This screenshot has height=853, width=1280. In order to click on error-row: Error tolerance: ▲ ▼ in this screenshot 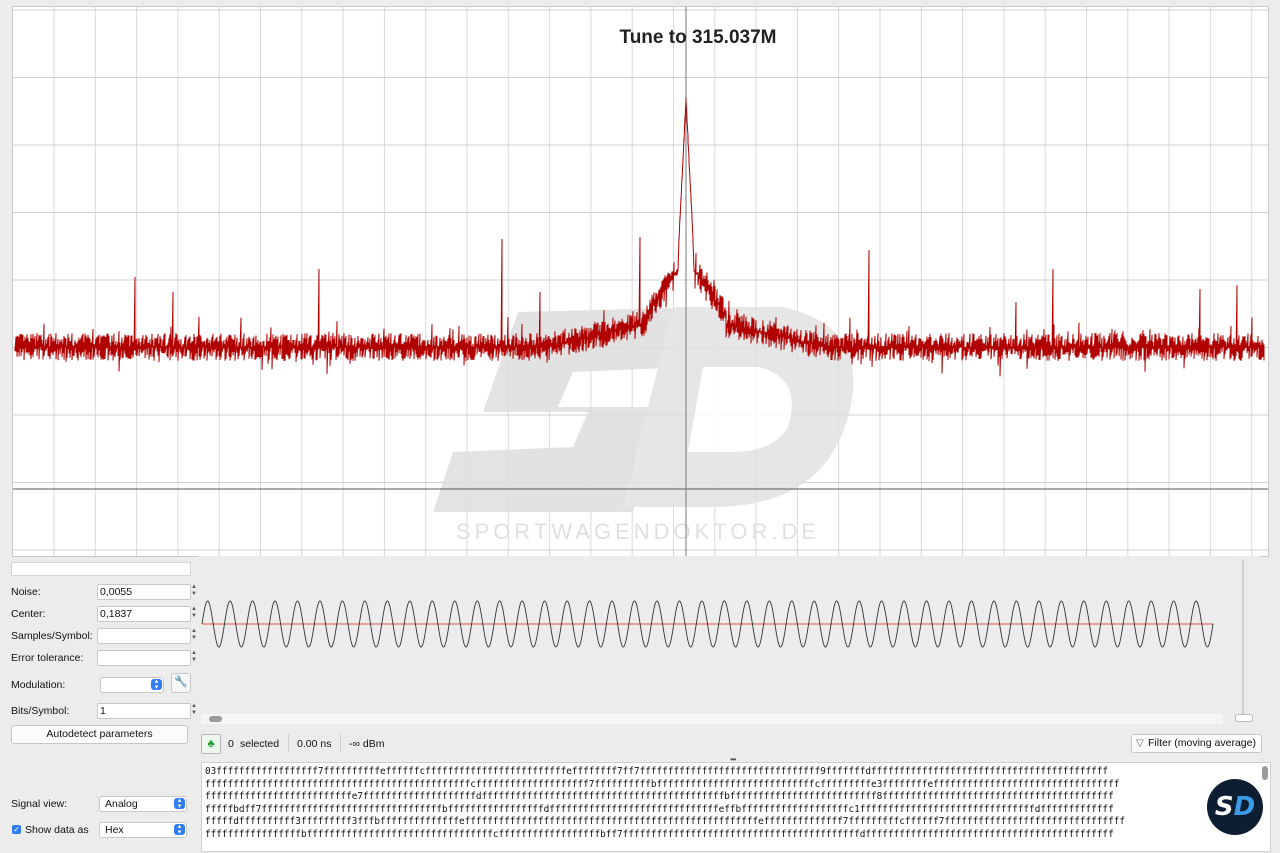, I will do `click(104, 658)`.